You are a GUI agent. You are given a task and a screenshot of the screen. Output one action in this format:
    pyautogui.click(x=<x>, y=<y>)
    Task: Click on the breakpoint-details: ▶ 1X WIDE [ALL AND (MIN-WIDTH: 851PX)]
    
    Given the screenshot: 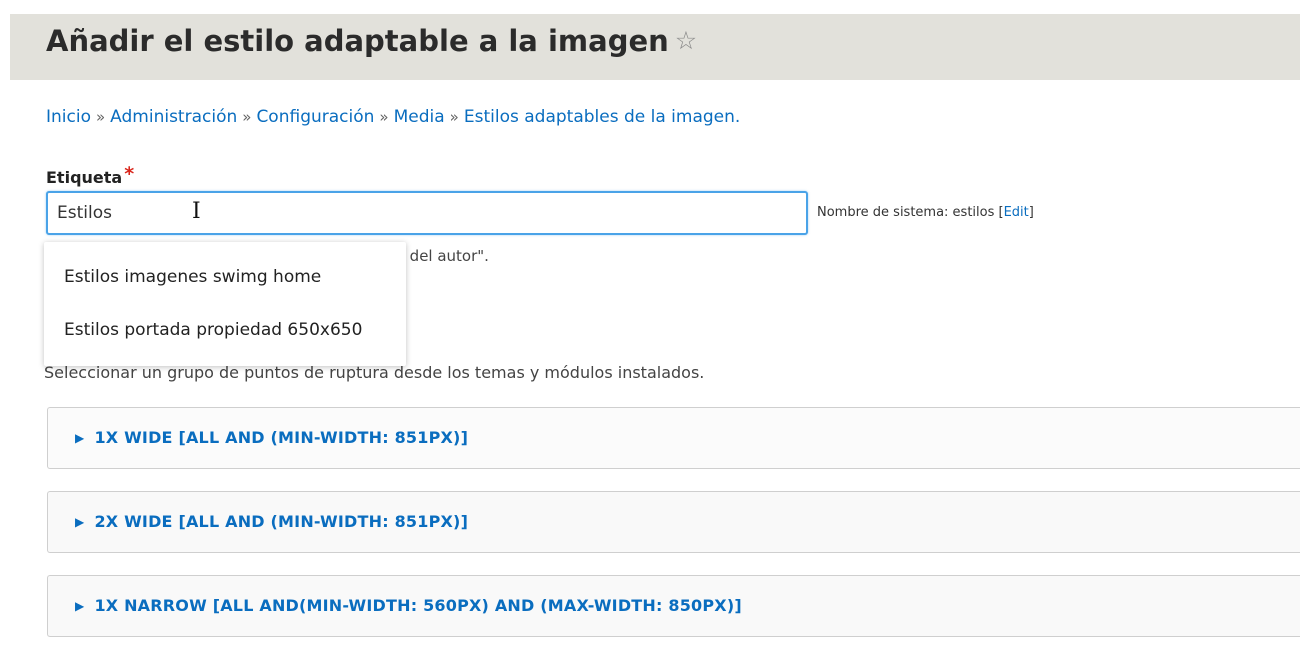 What is the action you would take?
    pyautogui.click(x=673, y=438)
    